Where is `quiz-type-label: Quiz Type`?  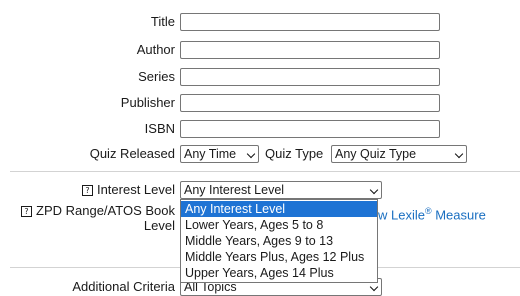 quiz-type-label: Quiz Type is located at coordinates (294, 153).